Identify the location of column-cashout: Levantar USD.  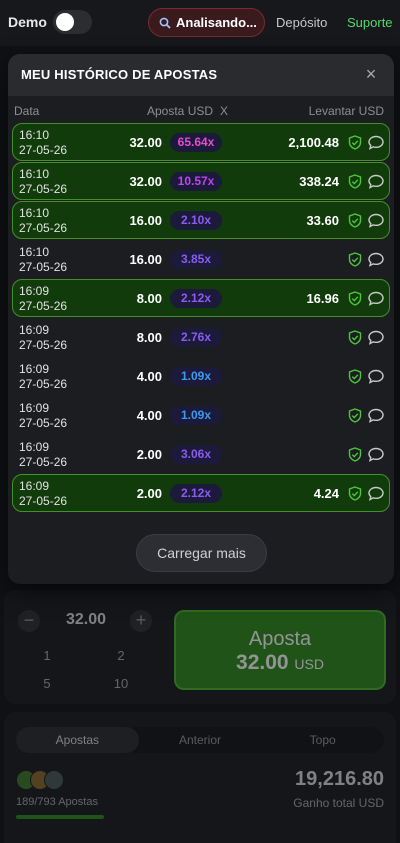
(346, 111).